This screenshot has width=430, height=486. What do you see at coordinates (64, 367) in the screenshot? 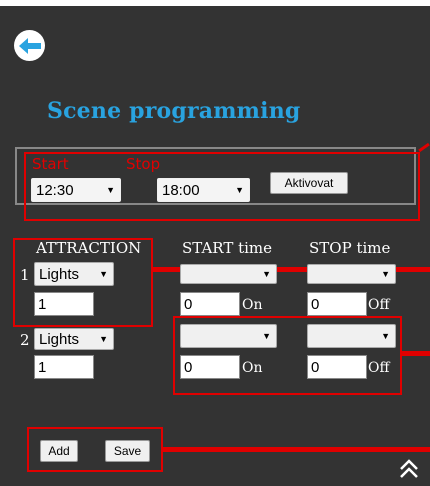
I see `row2-count-input: 1` at bounding box center [64, 367].